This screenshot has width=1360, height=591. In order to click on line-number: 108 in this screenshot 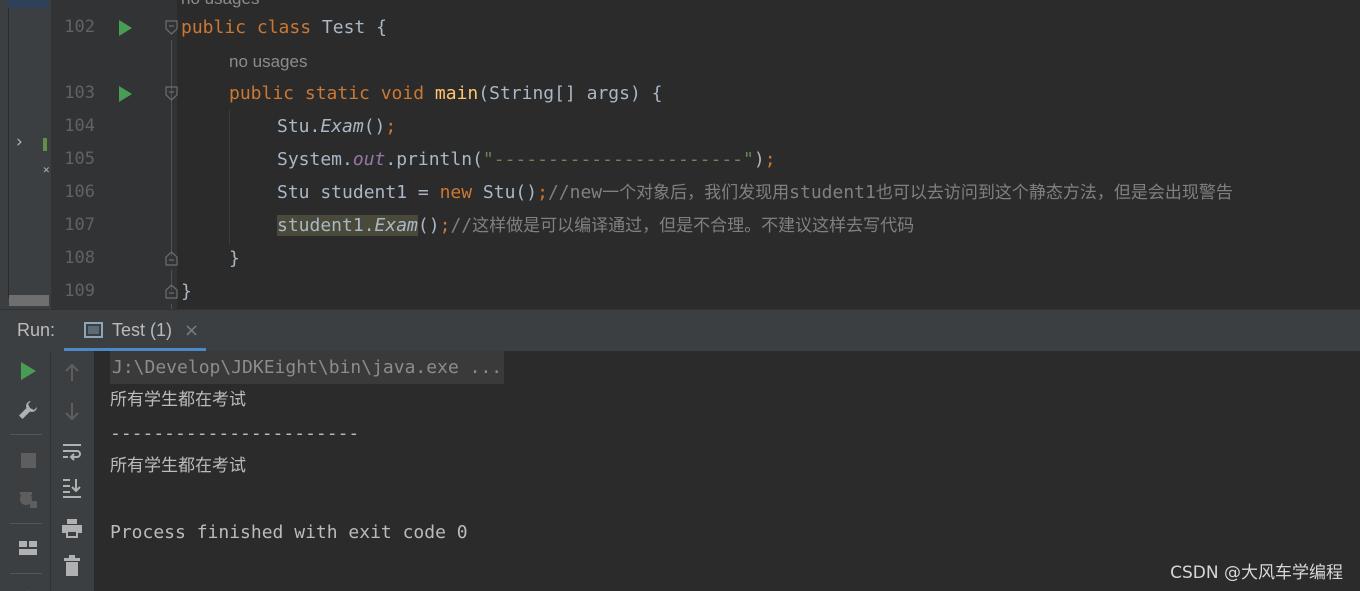, I will do `click(79, 258)`.